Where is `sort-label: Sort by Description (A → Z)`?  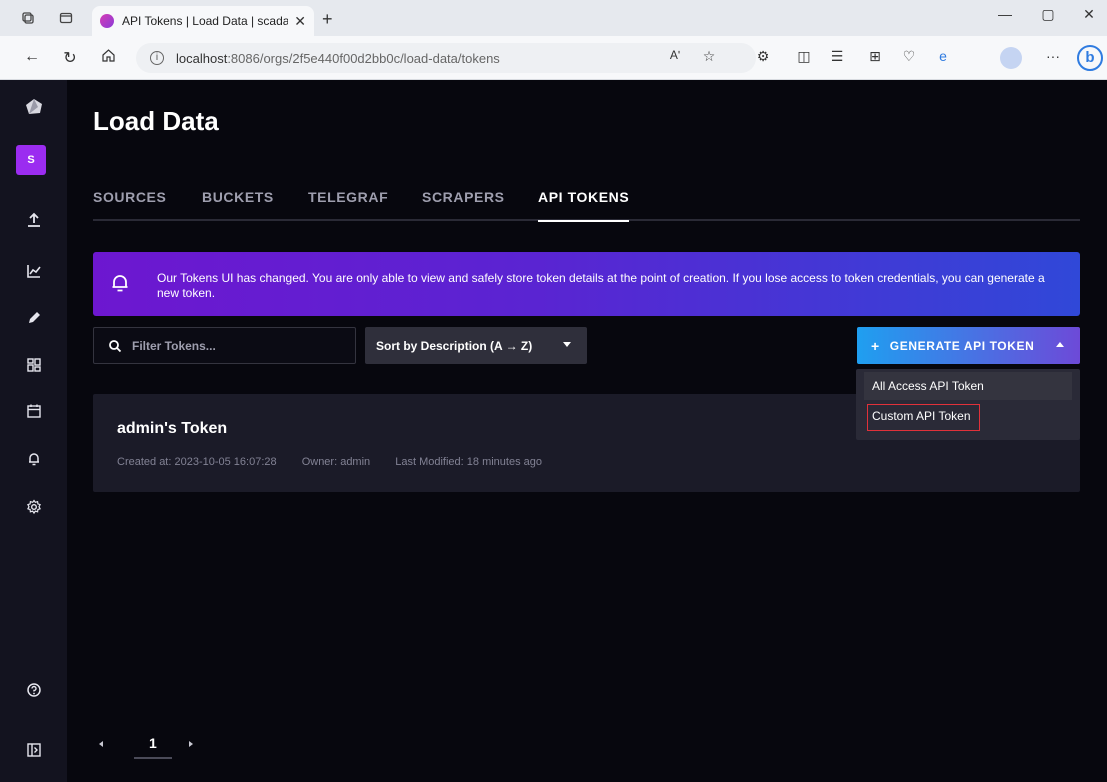 sort-label: Sort by Description (A → Z) is located at coordinates (454, 345).